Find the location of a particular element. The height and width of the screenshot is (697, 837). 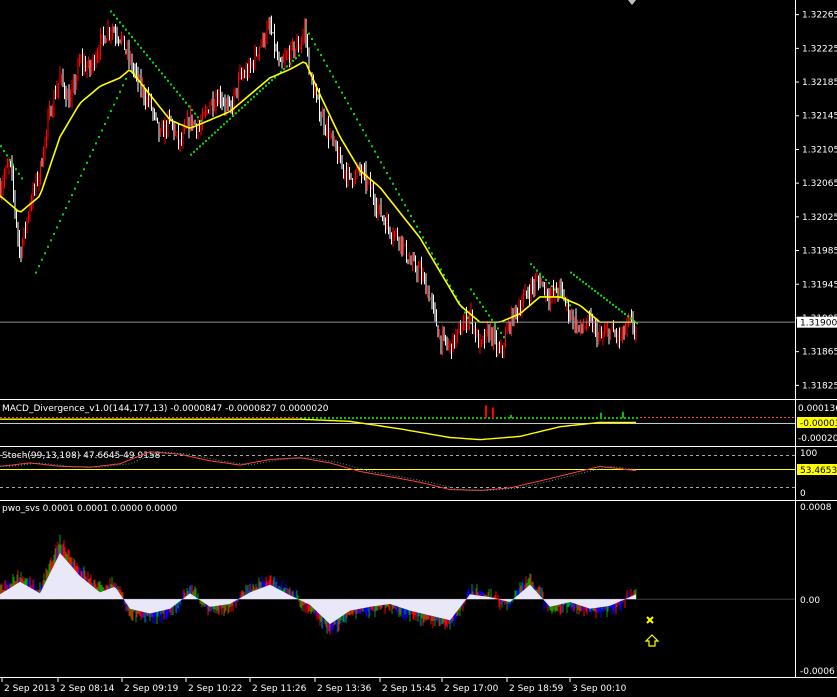

macd-current-label: -0.000030 is located at coordinates (818, 424).